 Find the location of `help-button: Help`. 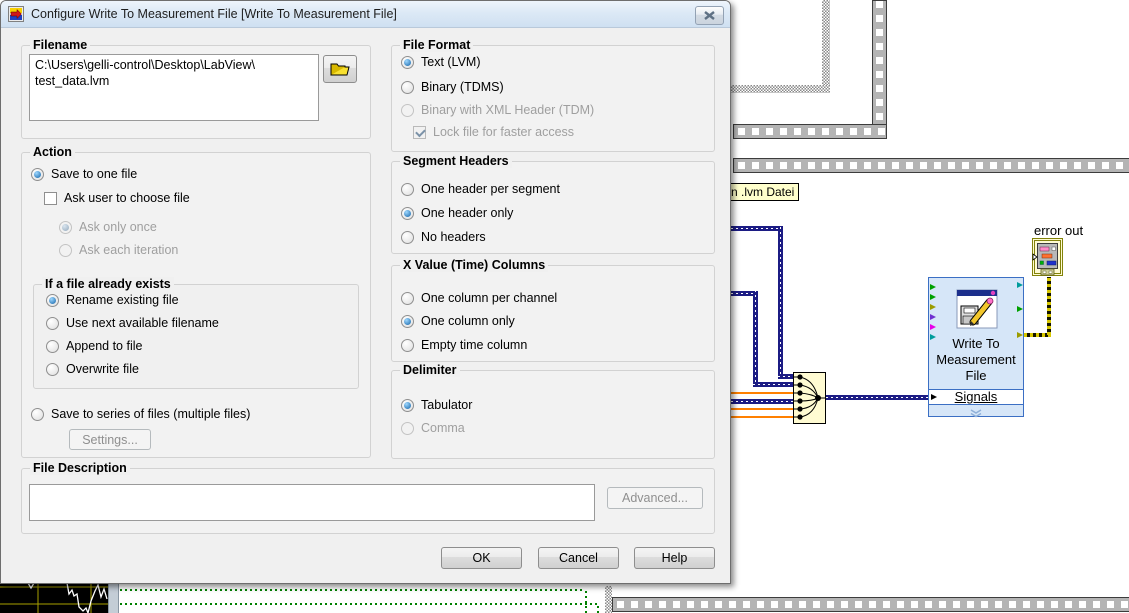

help-button: Help is located at coordinates (674, 558).